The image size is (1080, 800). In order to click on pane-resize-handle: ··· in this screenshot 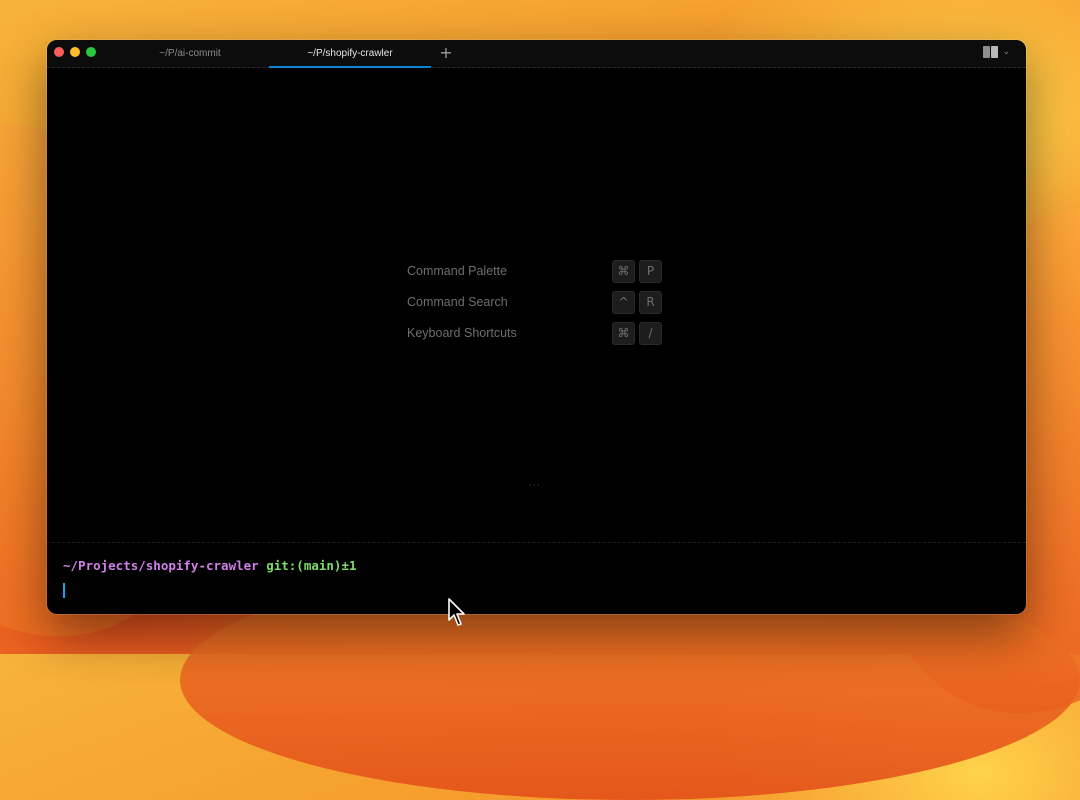, I will do `click(535, 486)`.